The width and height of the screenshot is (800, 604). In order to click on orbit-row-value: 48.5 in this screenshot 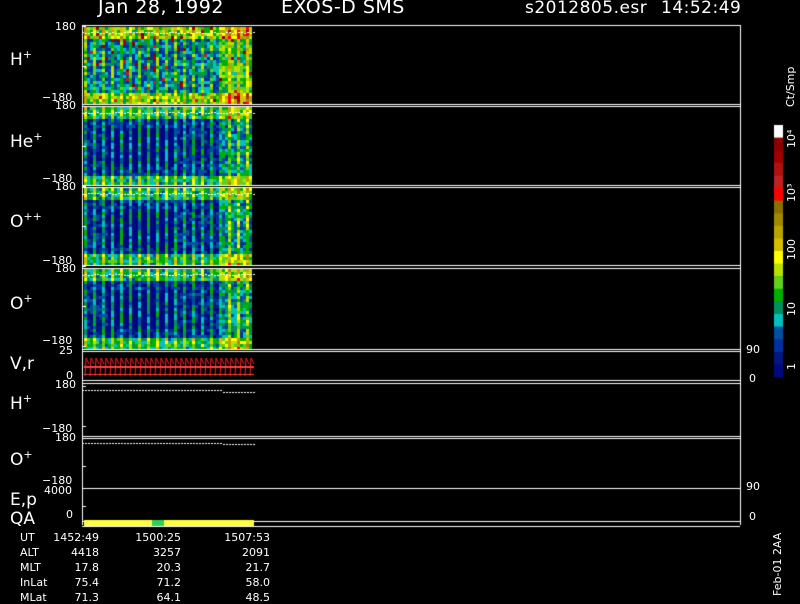, I will do `click(258, 597)`.